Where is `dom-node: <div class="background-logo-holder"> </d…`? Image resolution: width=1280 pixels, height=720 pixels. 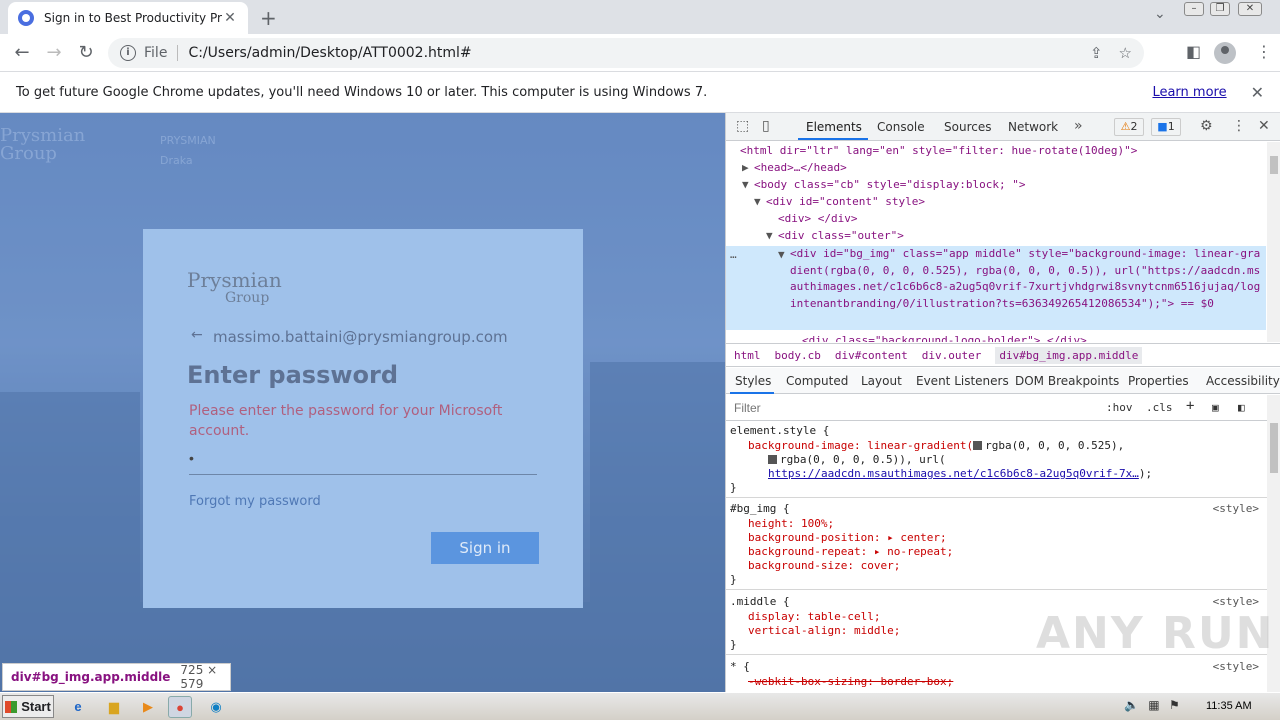 dom-node: <div class="background-logo-holder"> </d… is located at coordinates (944, 337).